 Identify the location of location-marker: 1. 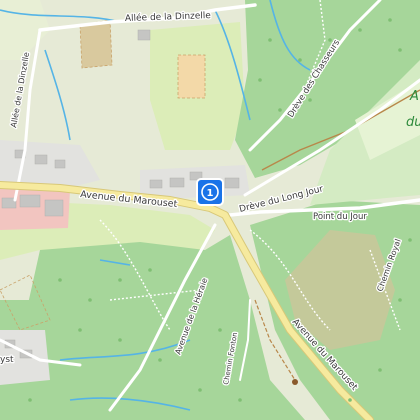
(210, 192).